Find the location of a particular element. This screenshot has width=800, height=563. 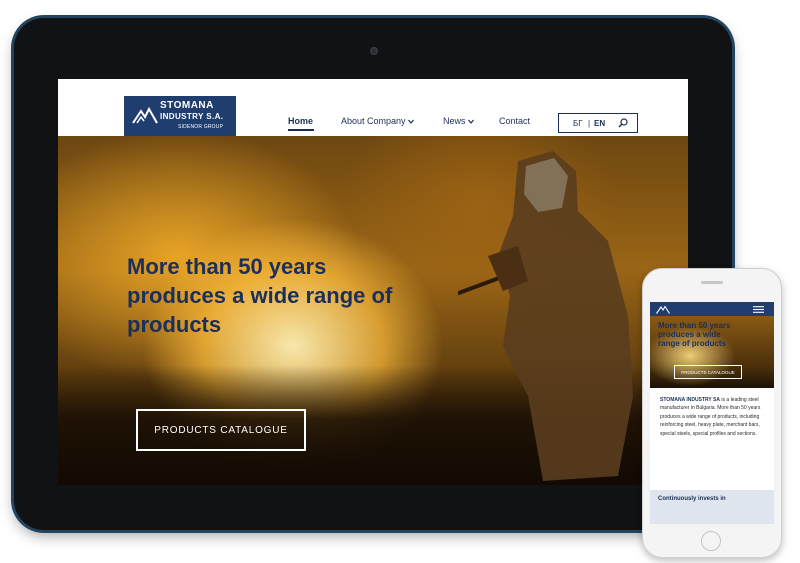

camera-icon is located at coordinates (374, 51).